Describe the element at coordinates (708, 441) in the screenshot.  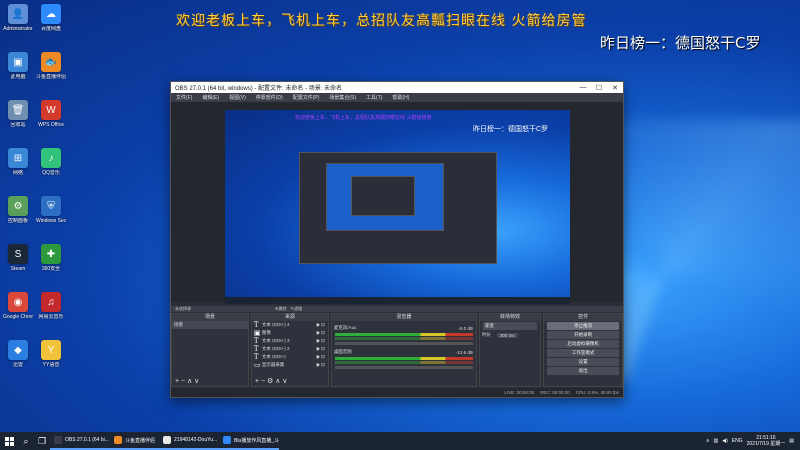
I see `tray-arrow-icon: ∧` at that location.